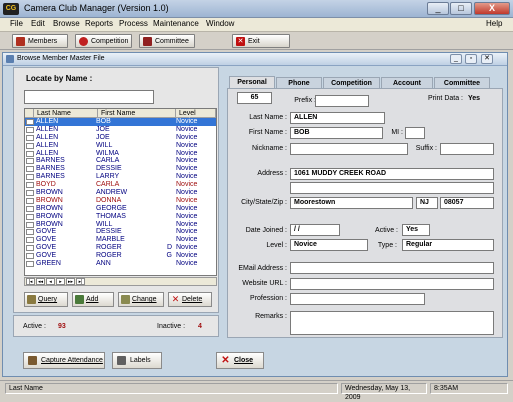 The image size is (513, 402). Describe the element at coordinates (40, 281) in the screenshot. I see `nav-prev-page-button: ◂◂` at that location.